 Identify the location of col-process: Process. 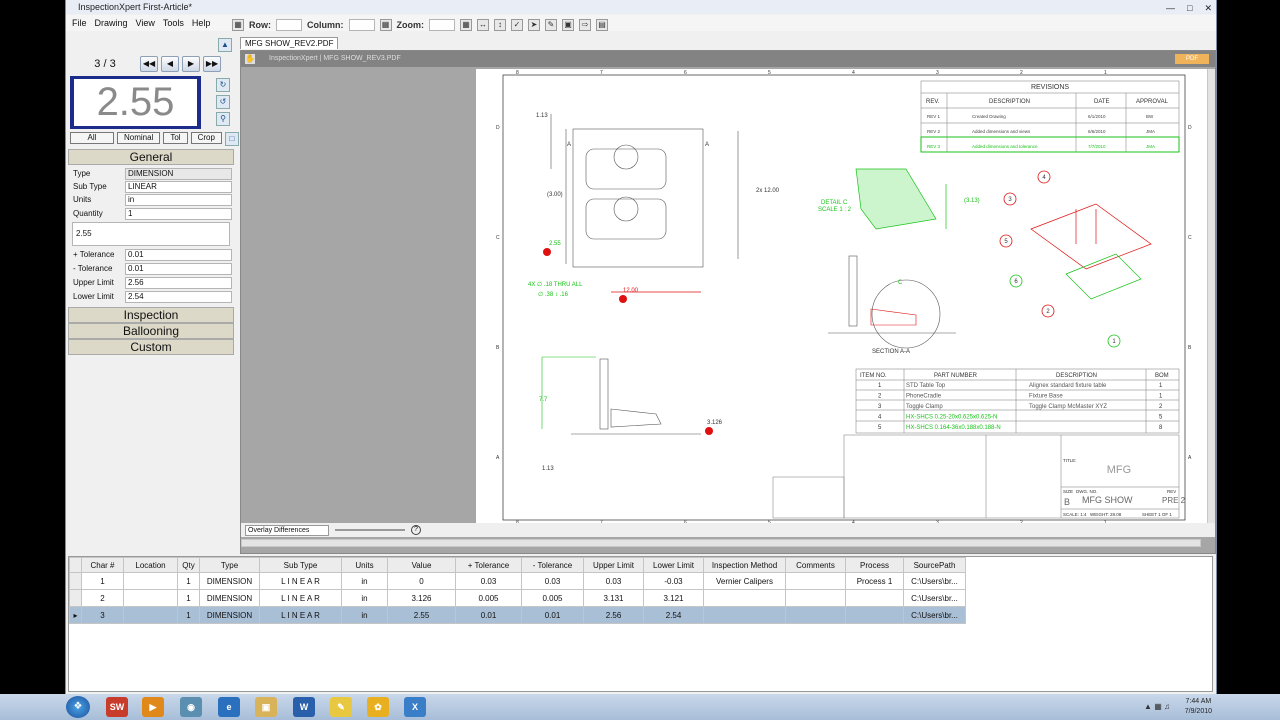
(874, 565).